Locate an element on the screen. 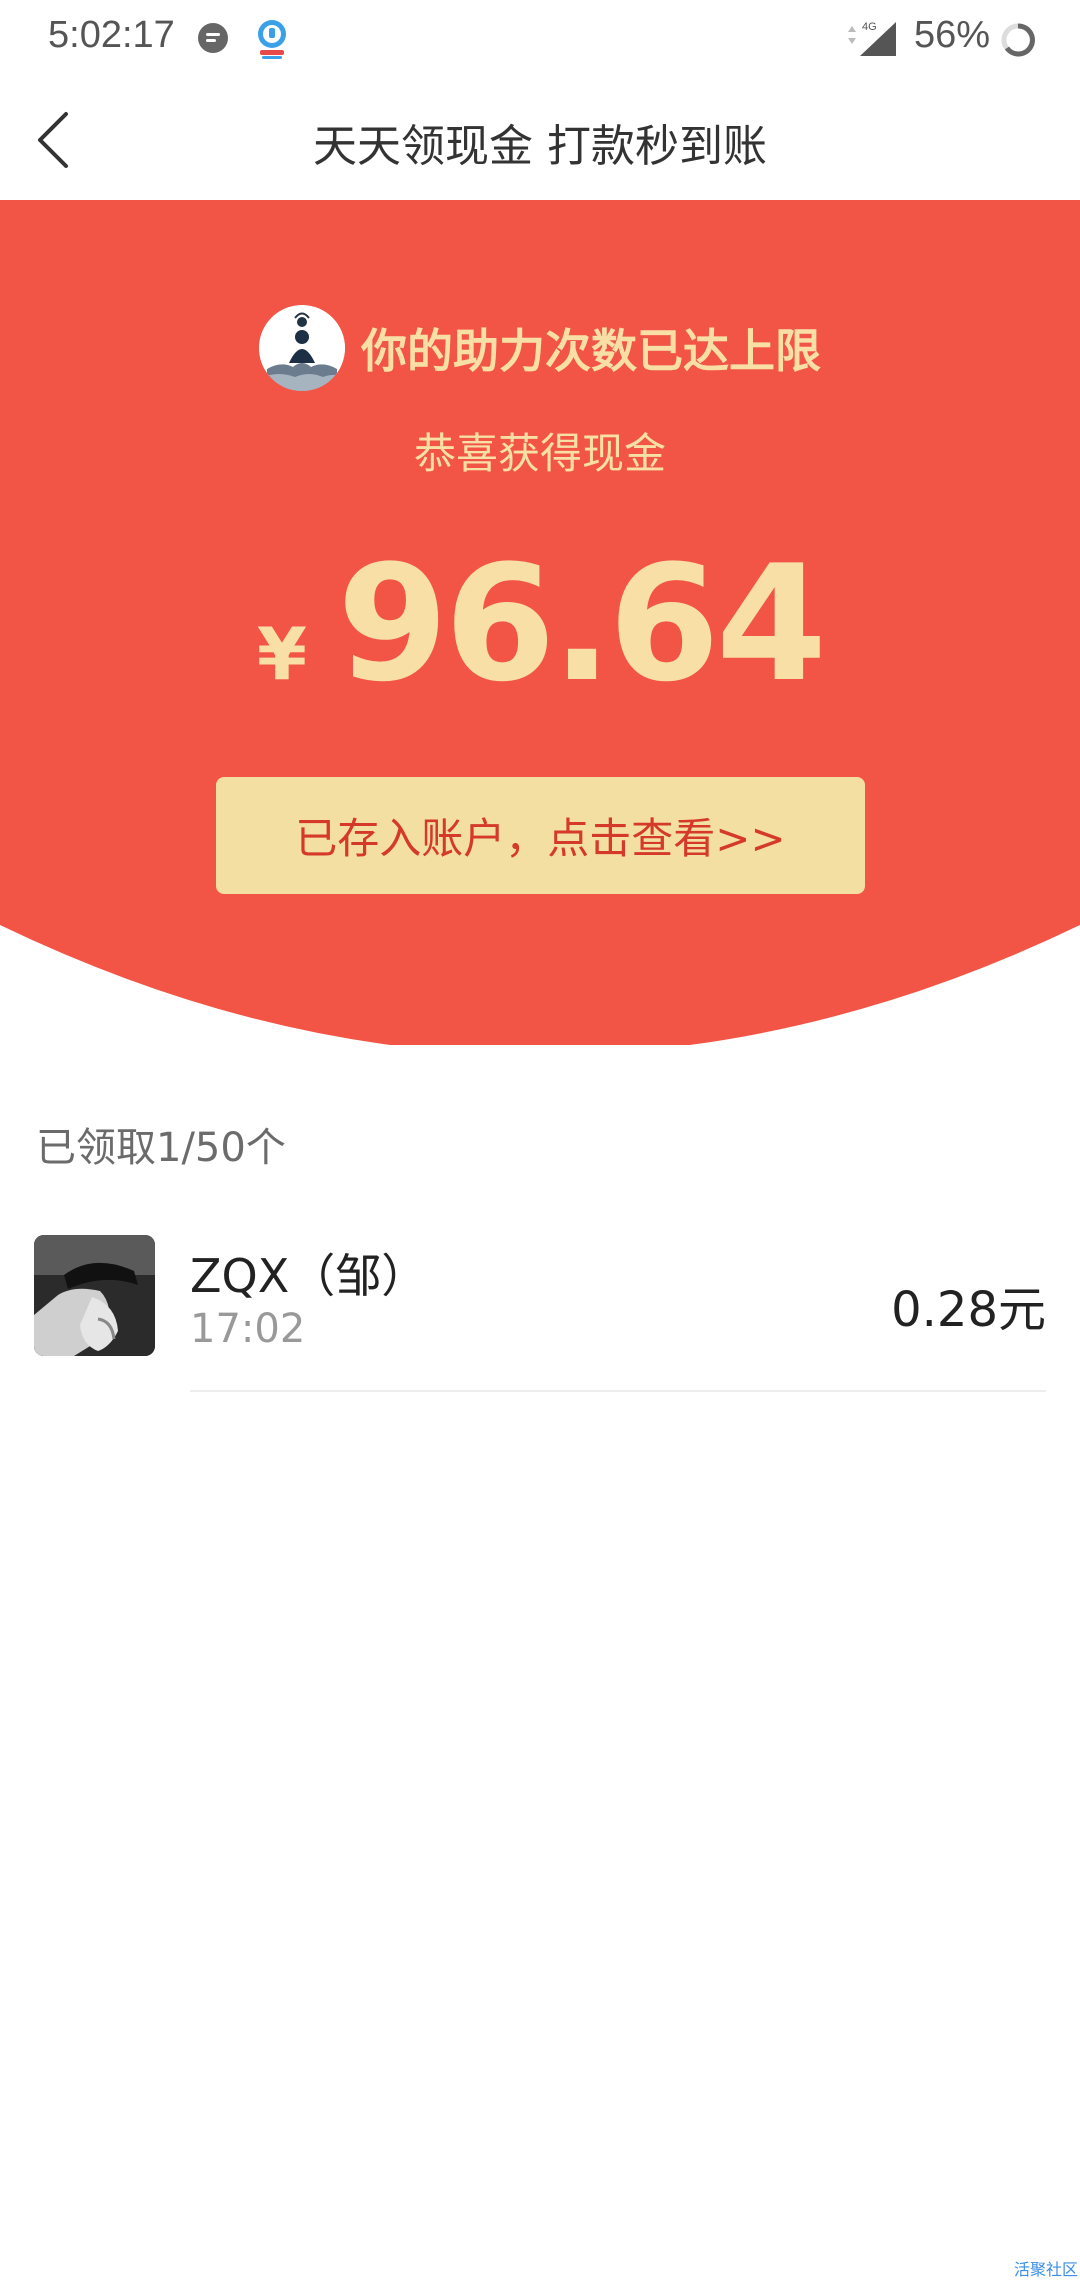 Image resolution: width=1080 pixels, height=2280 pixels. divider is located at coordinates (618, 1391).